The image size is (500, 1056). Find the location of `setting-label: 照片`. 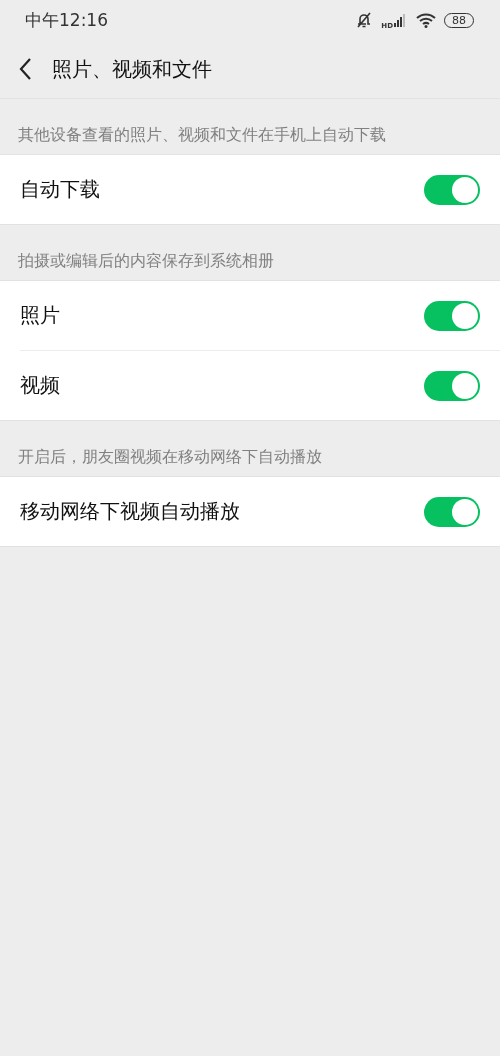

setting-label: 照片 is located at coordinates (40, 315).